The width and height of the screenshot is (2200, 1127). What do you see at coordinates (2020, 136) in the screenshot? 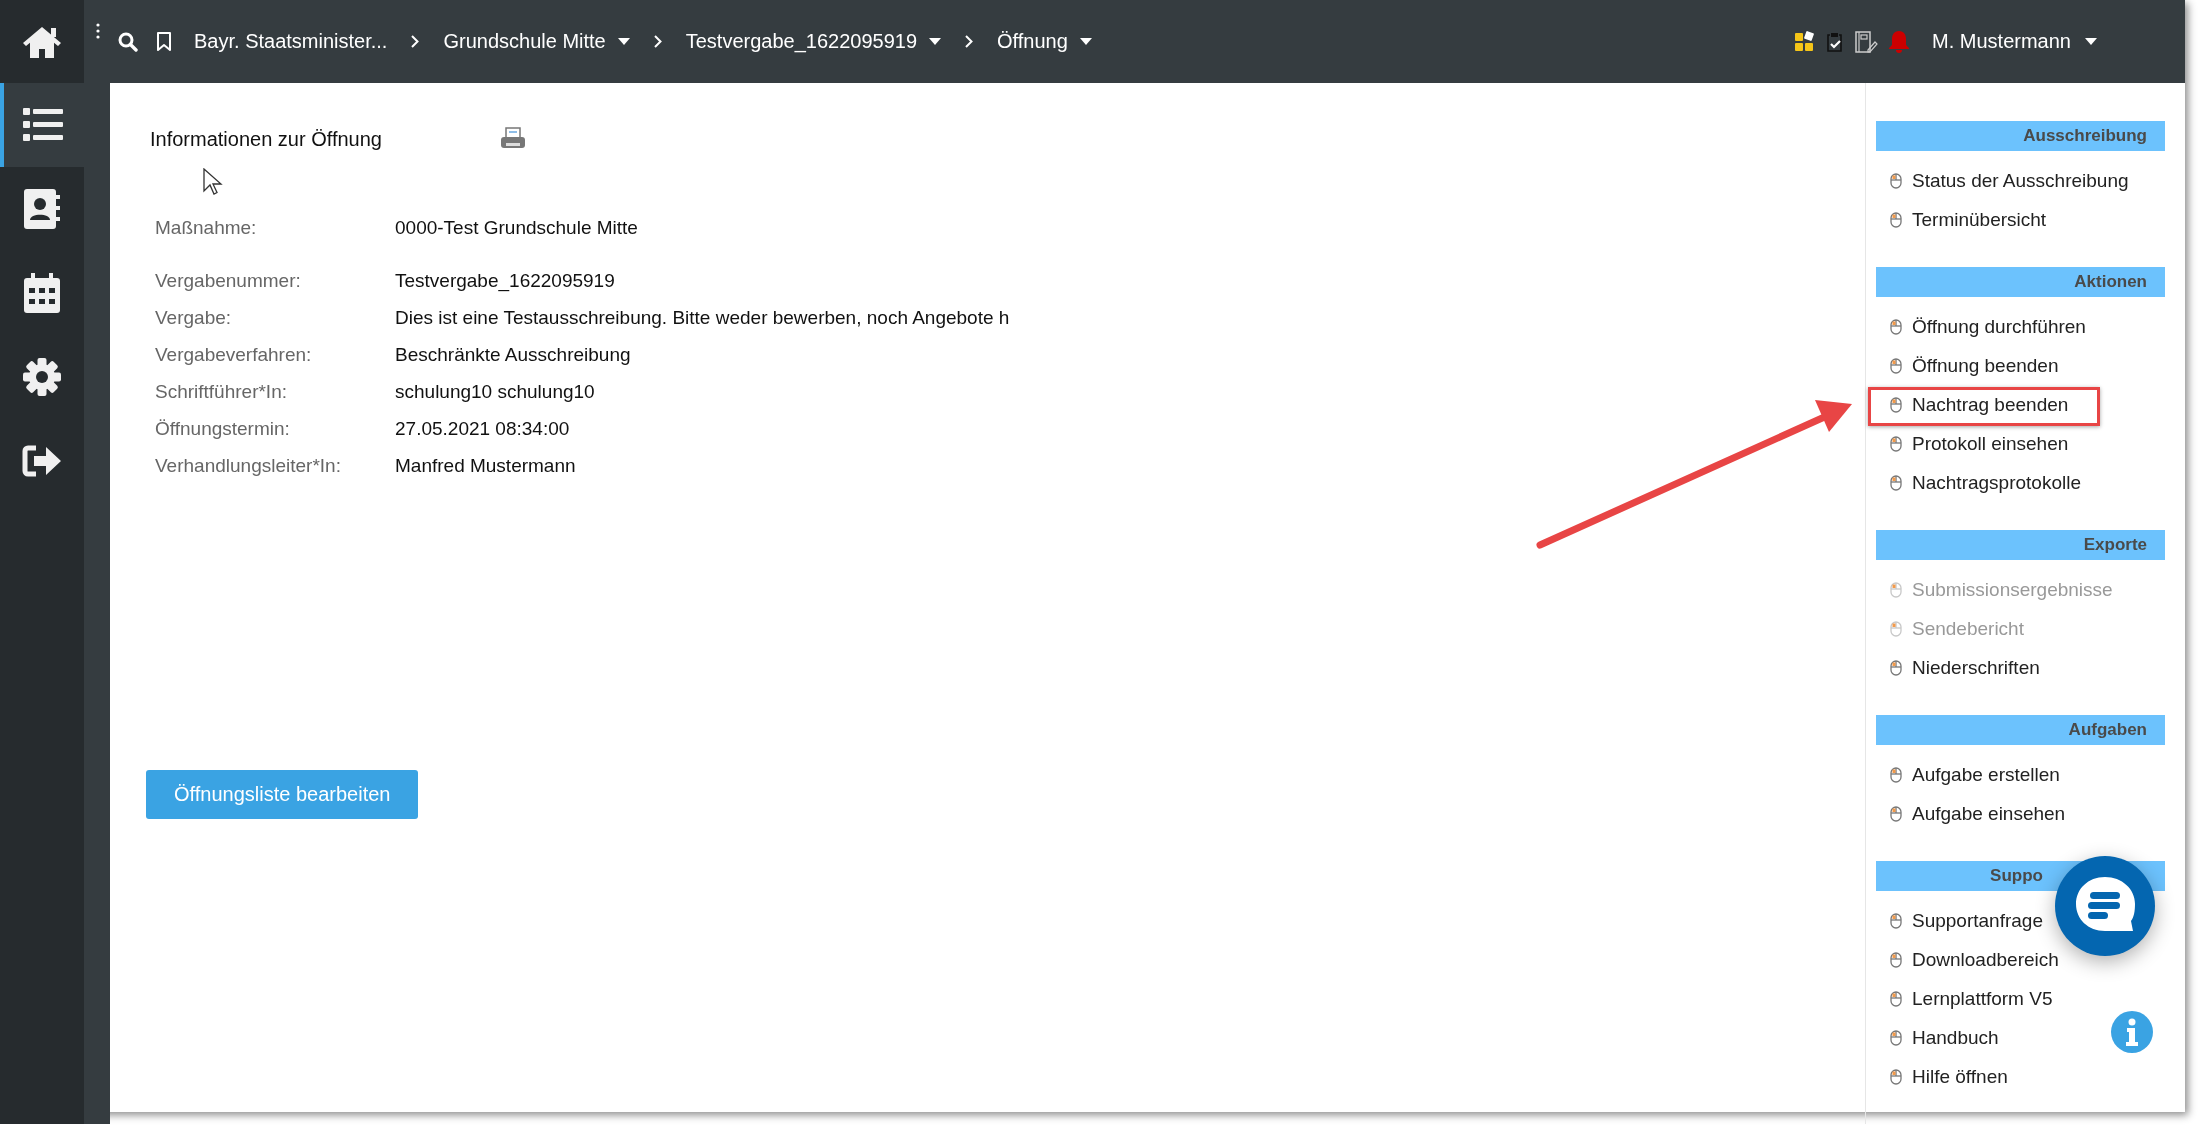
I see `section-header: Ausschreibung` at bounding box center [2020, 136].